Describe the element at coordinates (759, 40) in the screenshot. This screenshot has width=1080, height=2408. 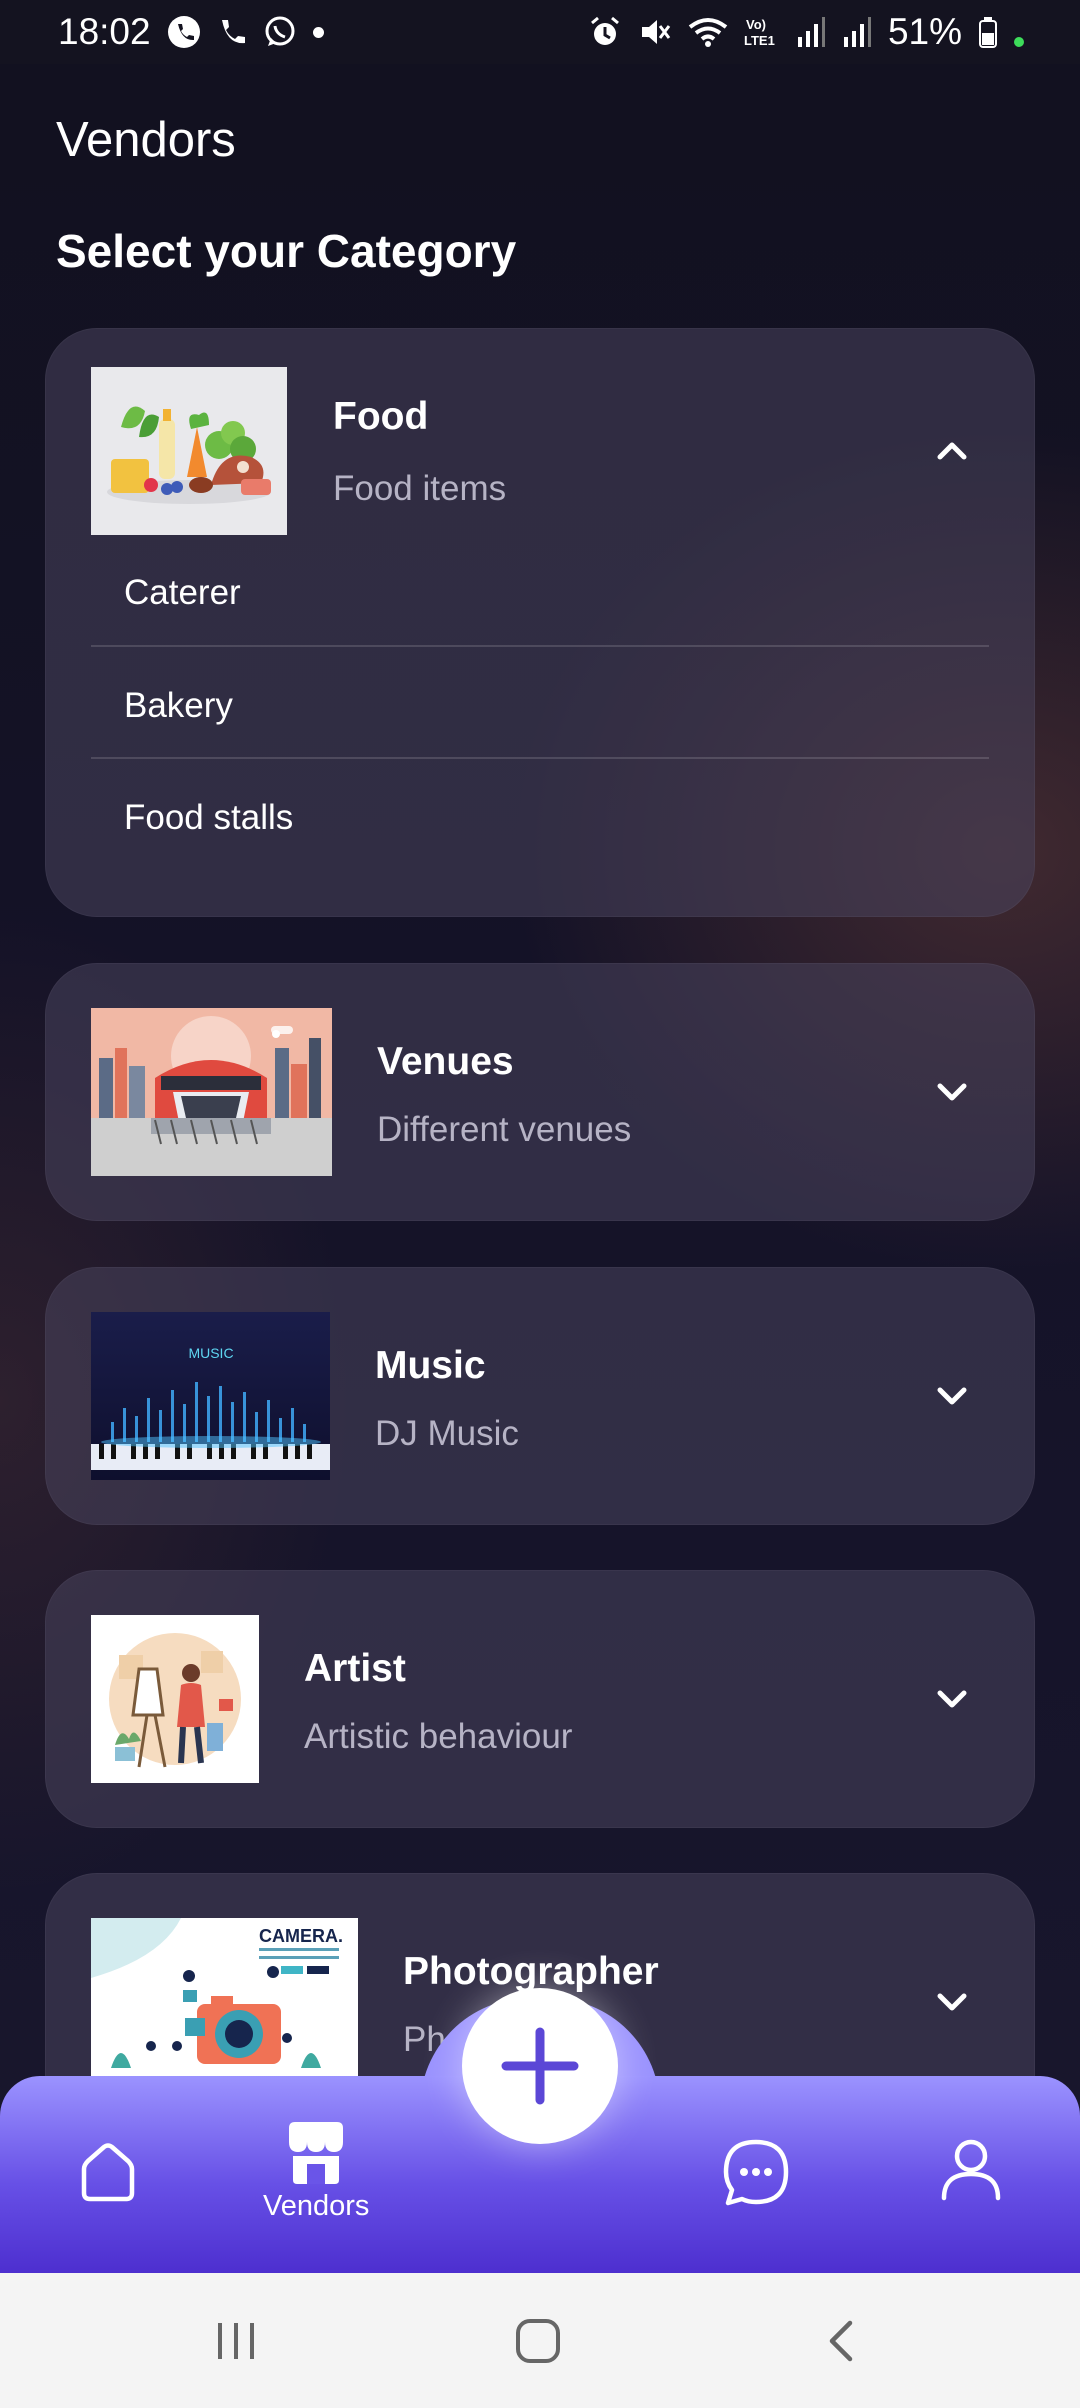
I see `svg-text: LTE1` at that location.